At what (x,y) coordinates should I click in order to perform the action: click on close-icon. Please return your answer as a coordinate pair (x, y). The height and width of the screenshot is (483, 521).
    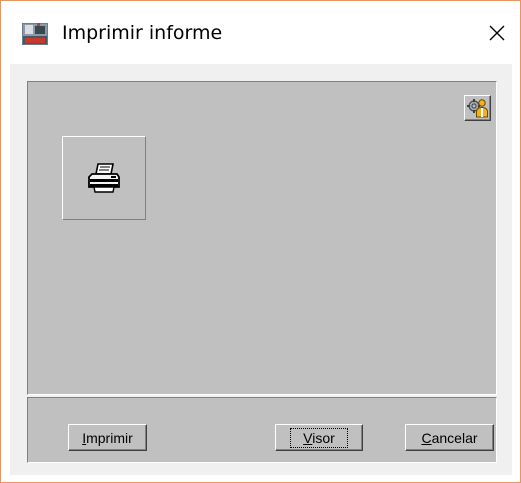
    Looking at the image, I should click on (497, 33).